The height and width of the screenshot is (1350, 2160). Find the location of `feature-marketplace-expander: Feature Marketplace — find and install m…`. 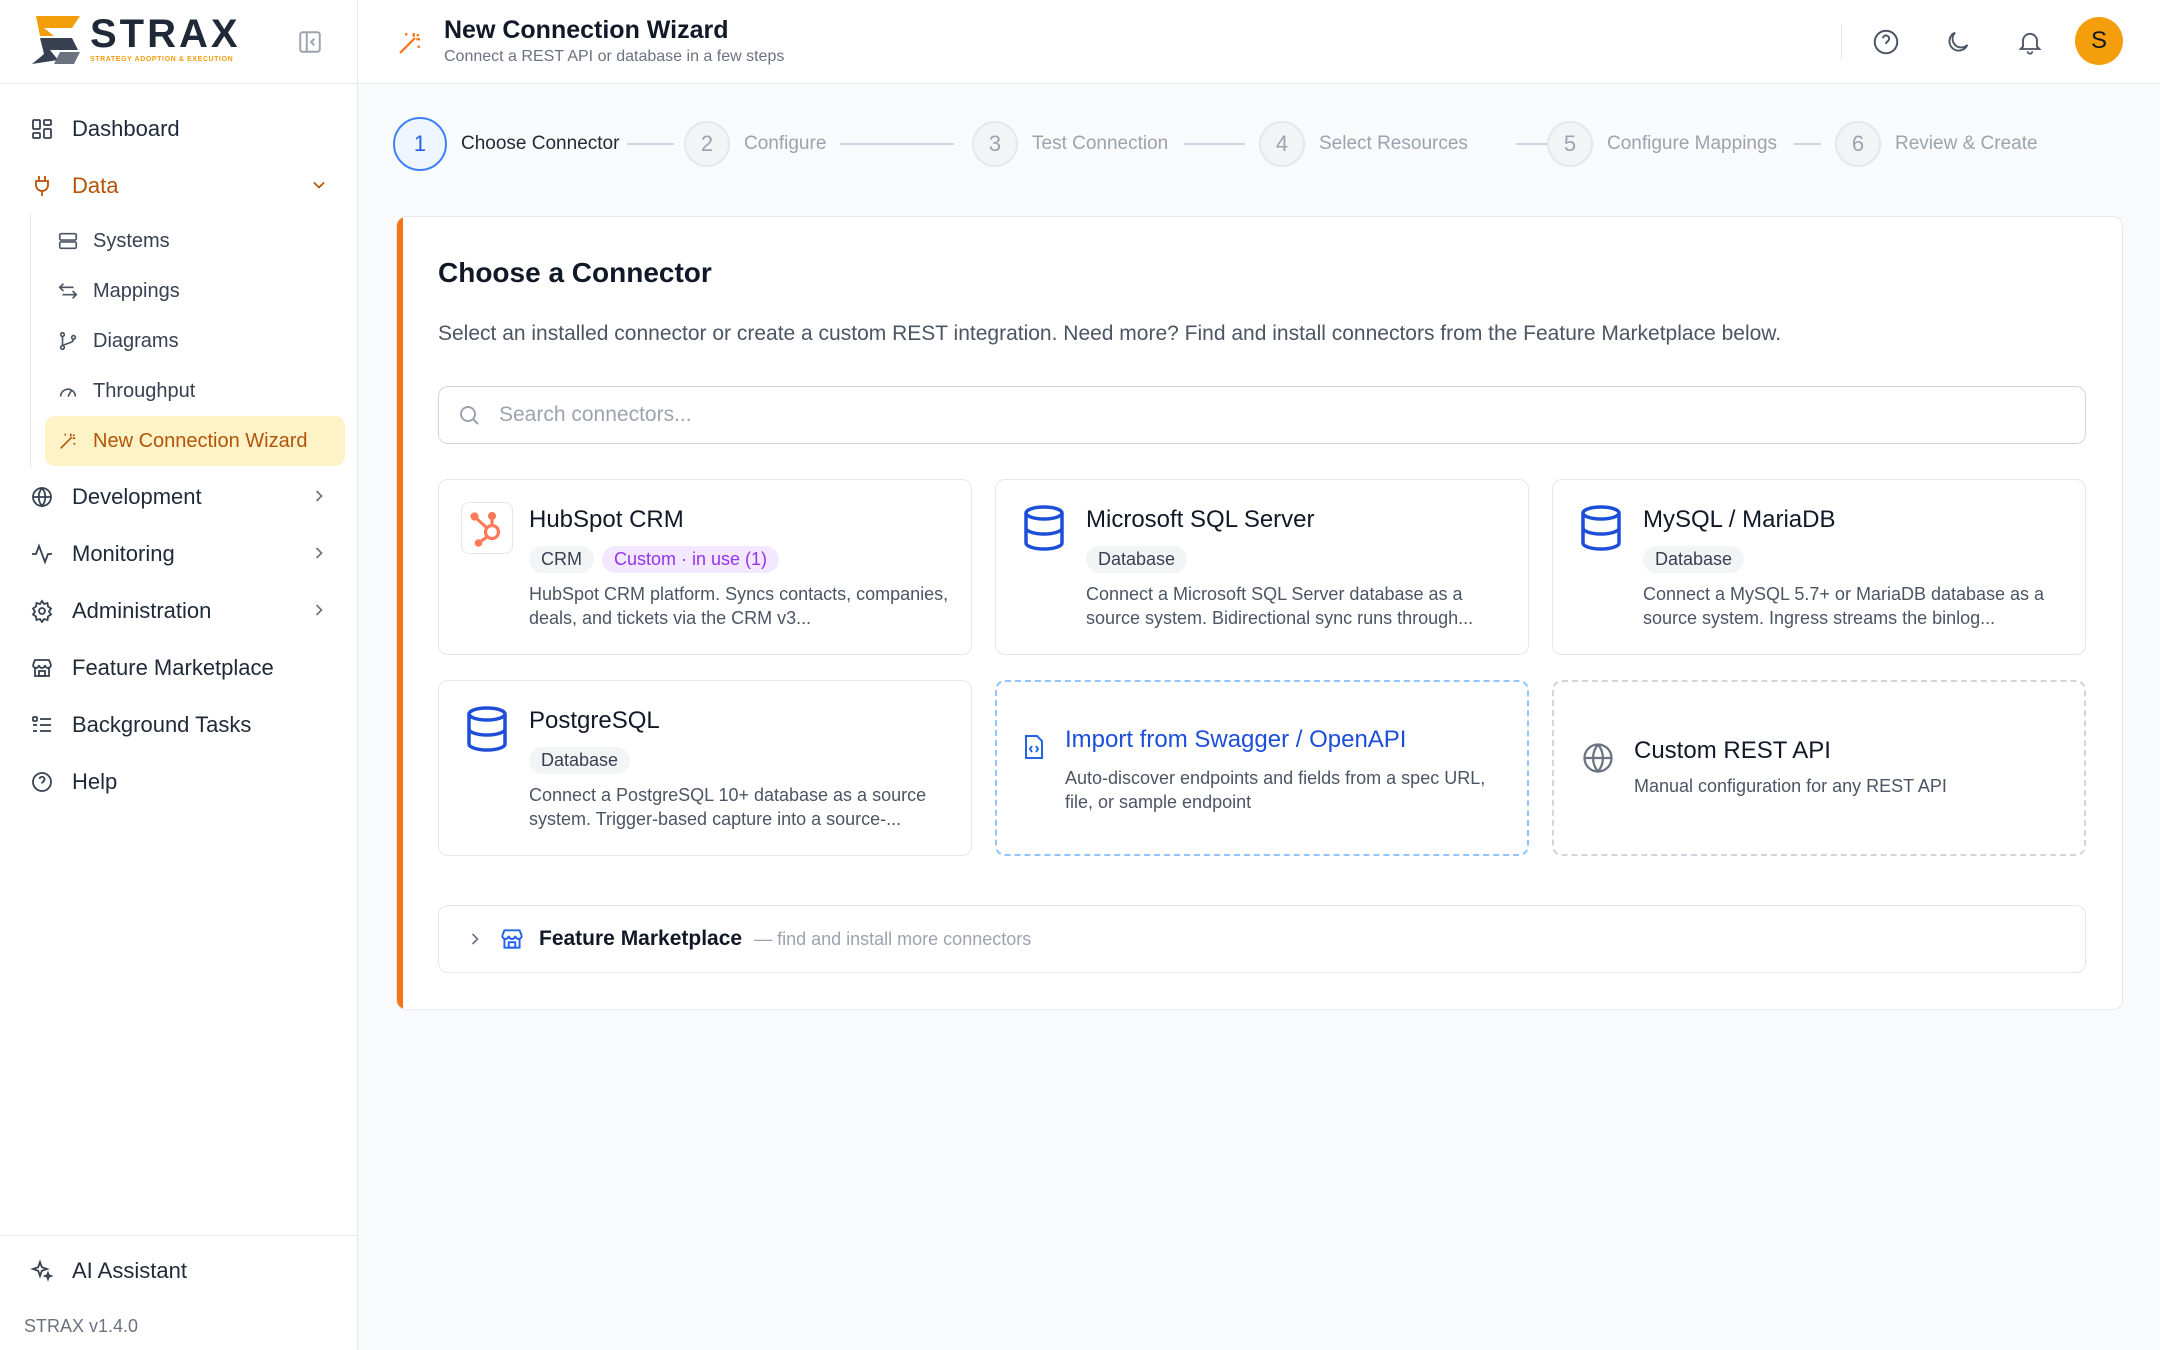

feature-marketplace-expander: Feature Marketplace — find and install m… is located at coordinates (1262, 939).